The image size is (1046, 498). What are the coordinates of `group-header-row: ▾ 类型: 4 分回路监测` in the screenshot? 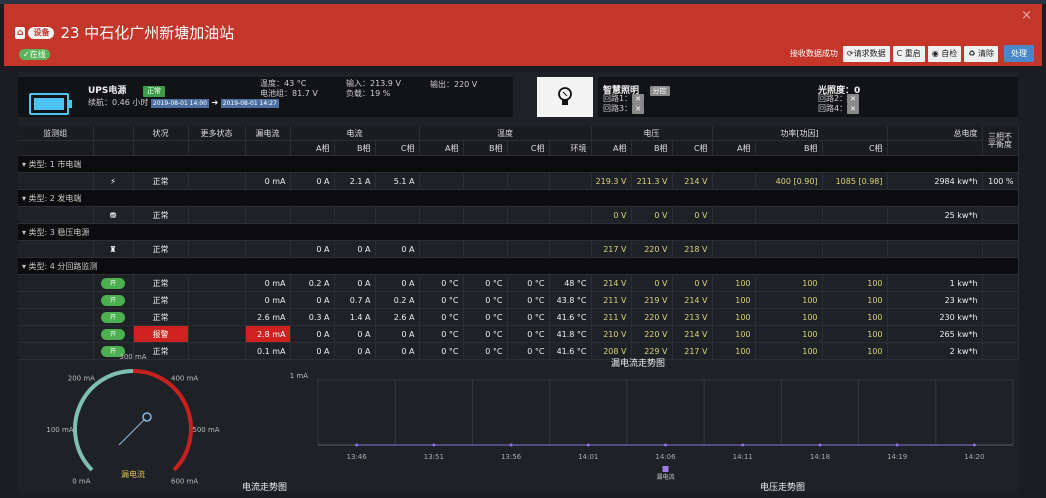 It's located at (518, 266).